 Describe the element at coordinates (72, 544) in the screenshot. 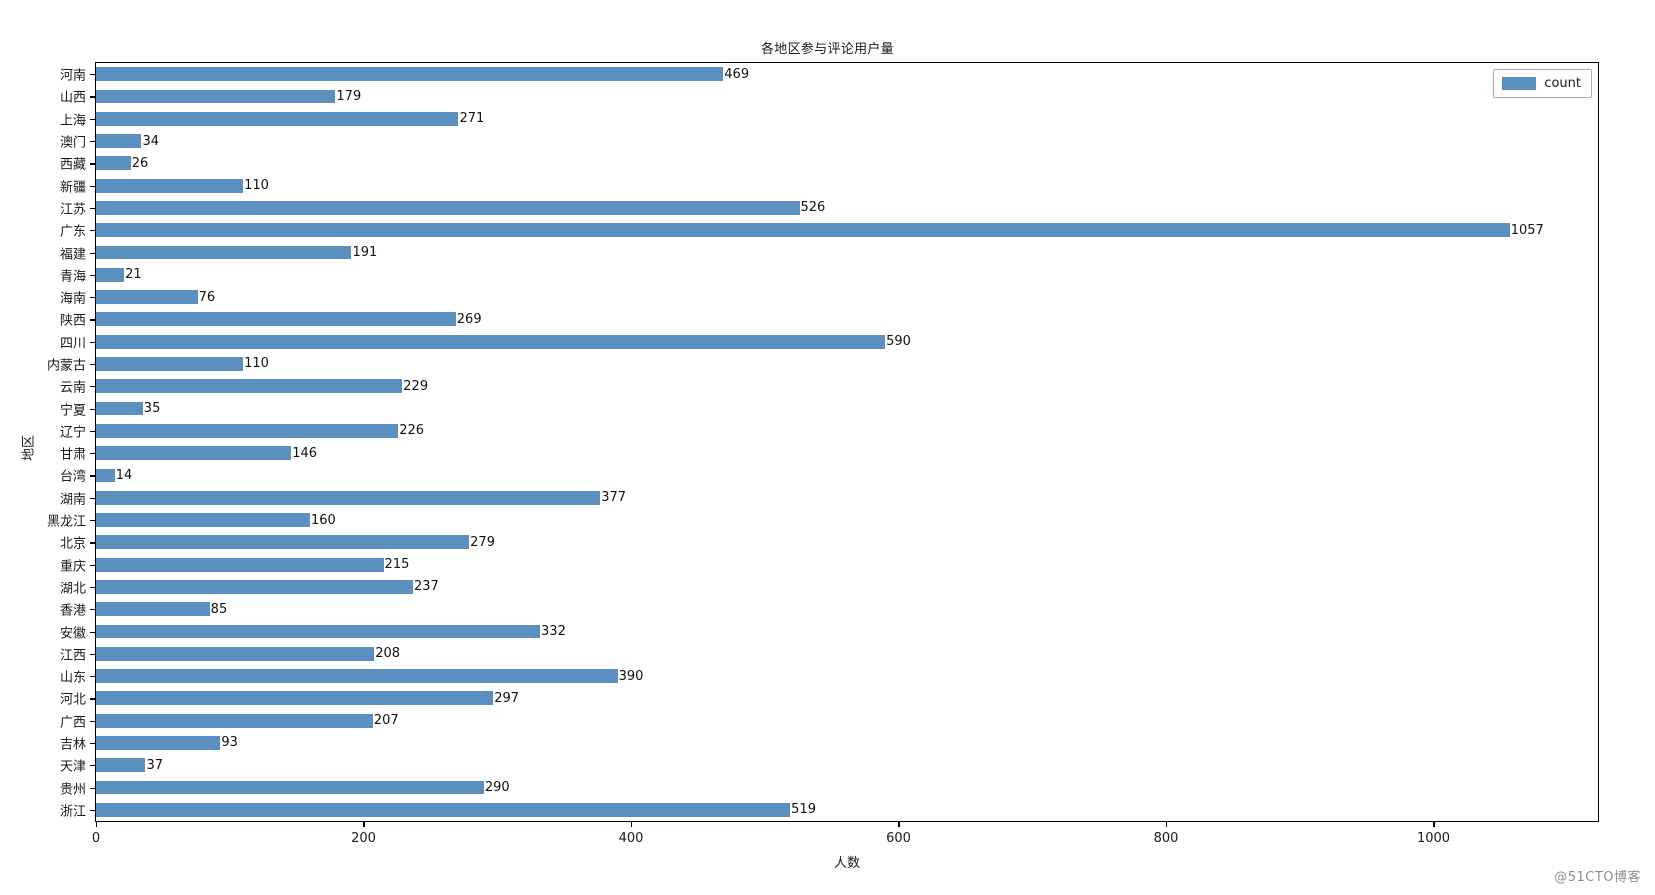

I see `y-axis-tick-label: 北京` at that location.